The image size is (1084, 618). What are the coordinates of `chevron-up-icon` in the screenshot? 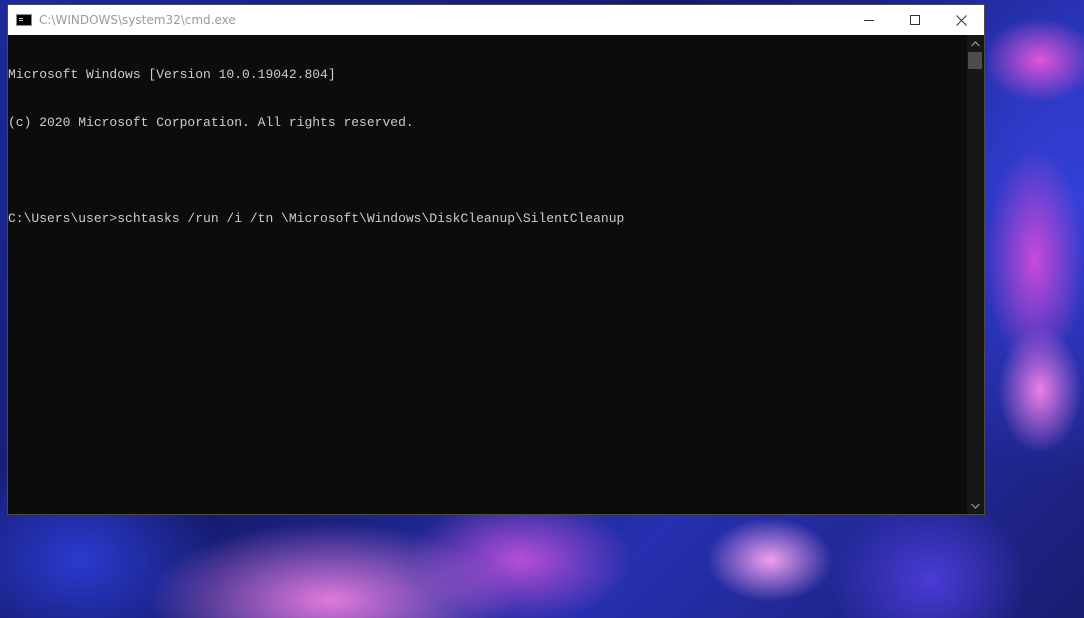 It's located at (975, 43).